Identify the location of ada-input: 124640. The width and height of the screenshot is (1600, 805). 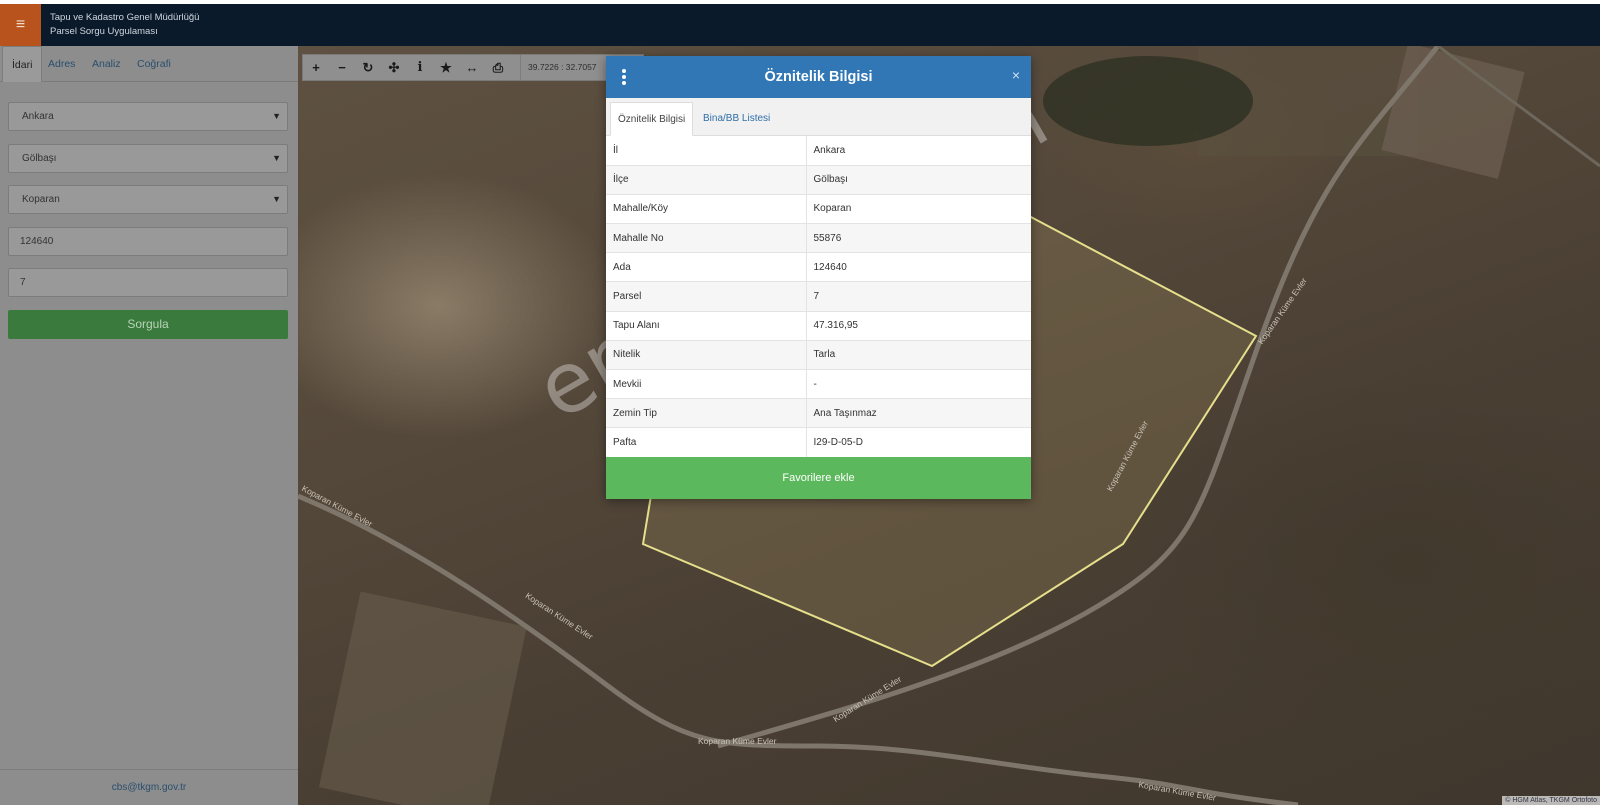
(148, 241).